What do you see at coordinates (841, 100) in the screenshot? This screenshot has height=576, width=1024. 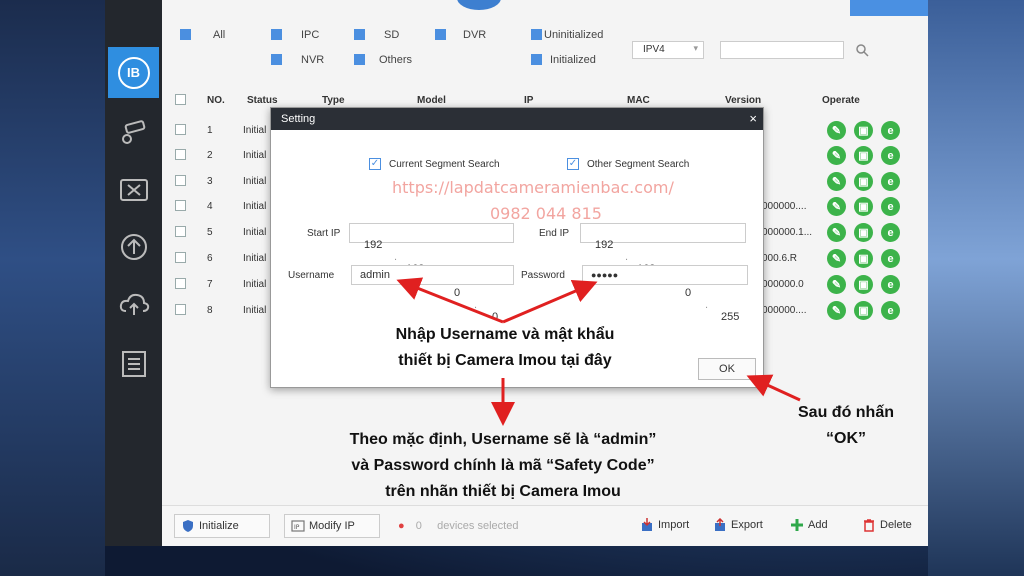 I see `col-operate: Operate` at bounding box center [841, 100].